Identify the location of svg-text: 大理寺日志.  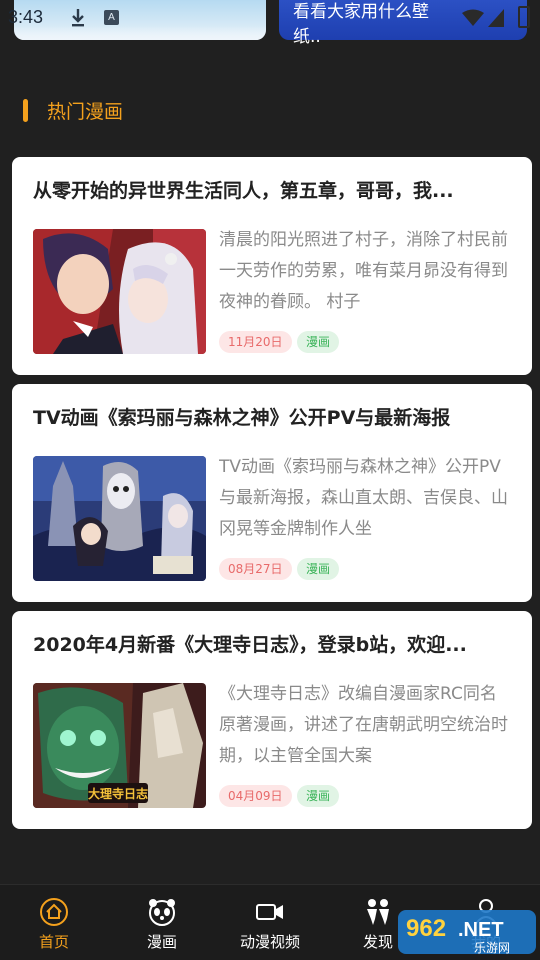
(118, 793).